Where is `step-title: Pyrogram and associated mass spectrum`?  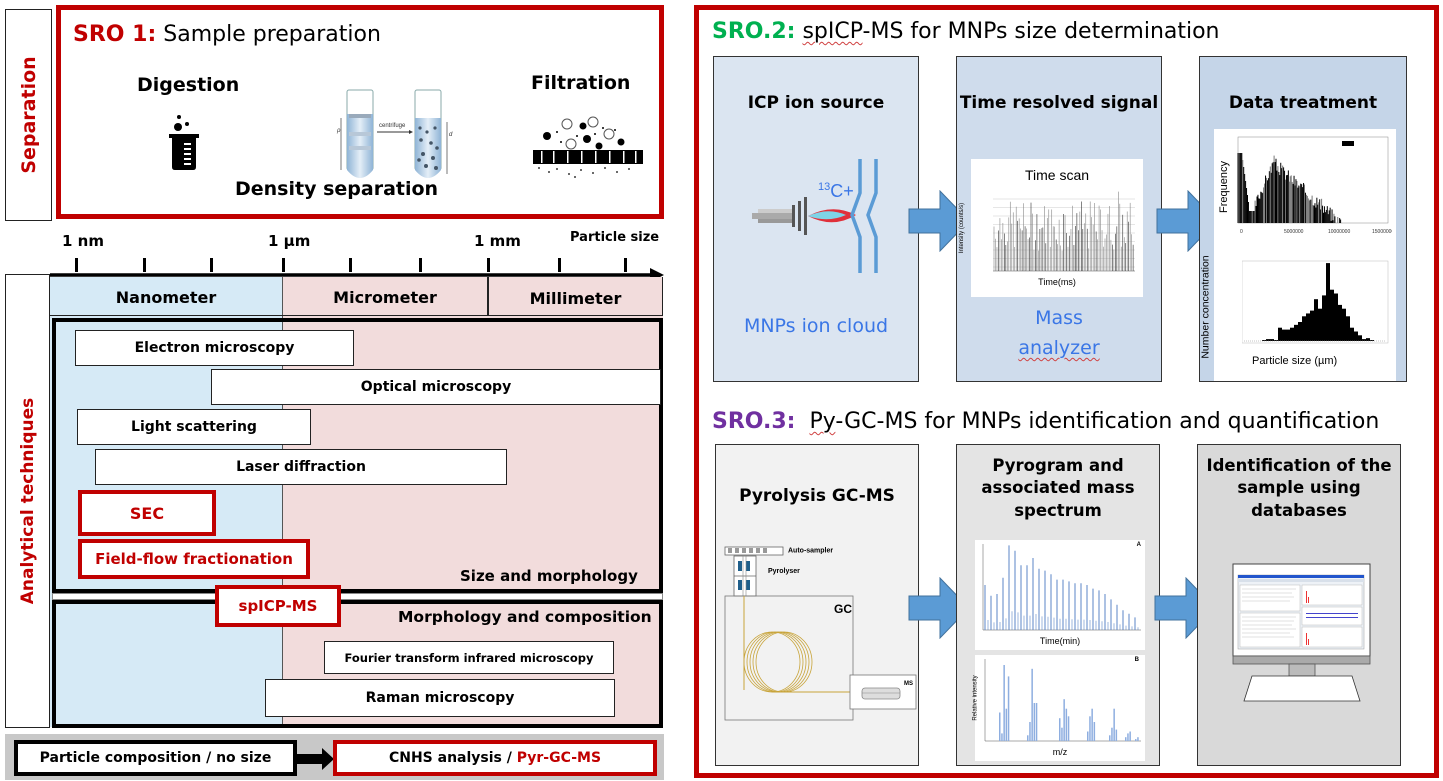 step-title: Pyrogram and associated mass spectrum is located at coordinates (1058, 488).